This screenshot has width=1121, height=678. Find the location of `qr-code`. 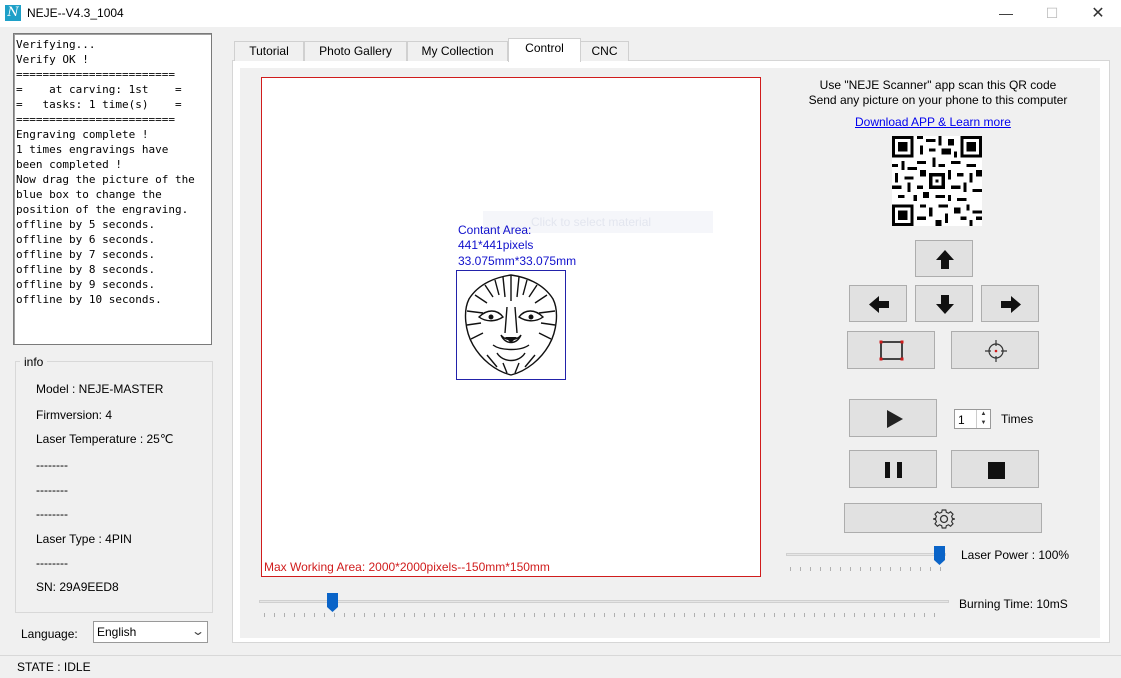

qr-code is located at coordinates (937, 181).